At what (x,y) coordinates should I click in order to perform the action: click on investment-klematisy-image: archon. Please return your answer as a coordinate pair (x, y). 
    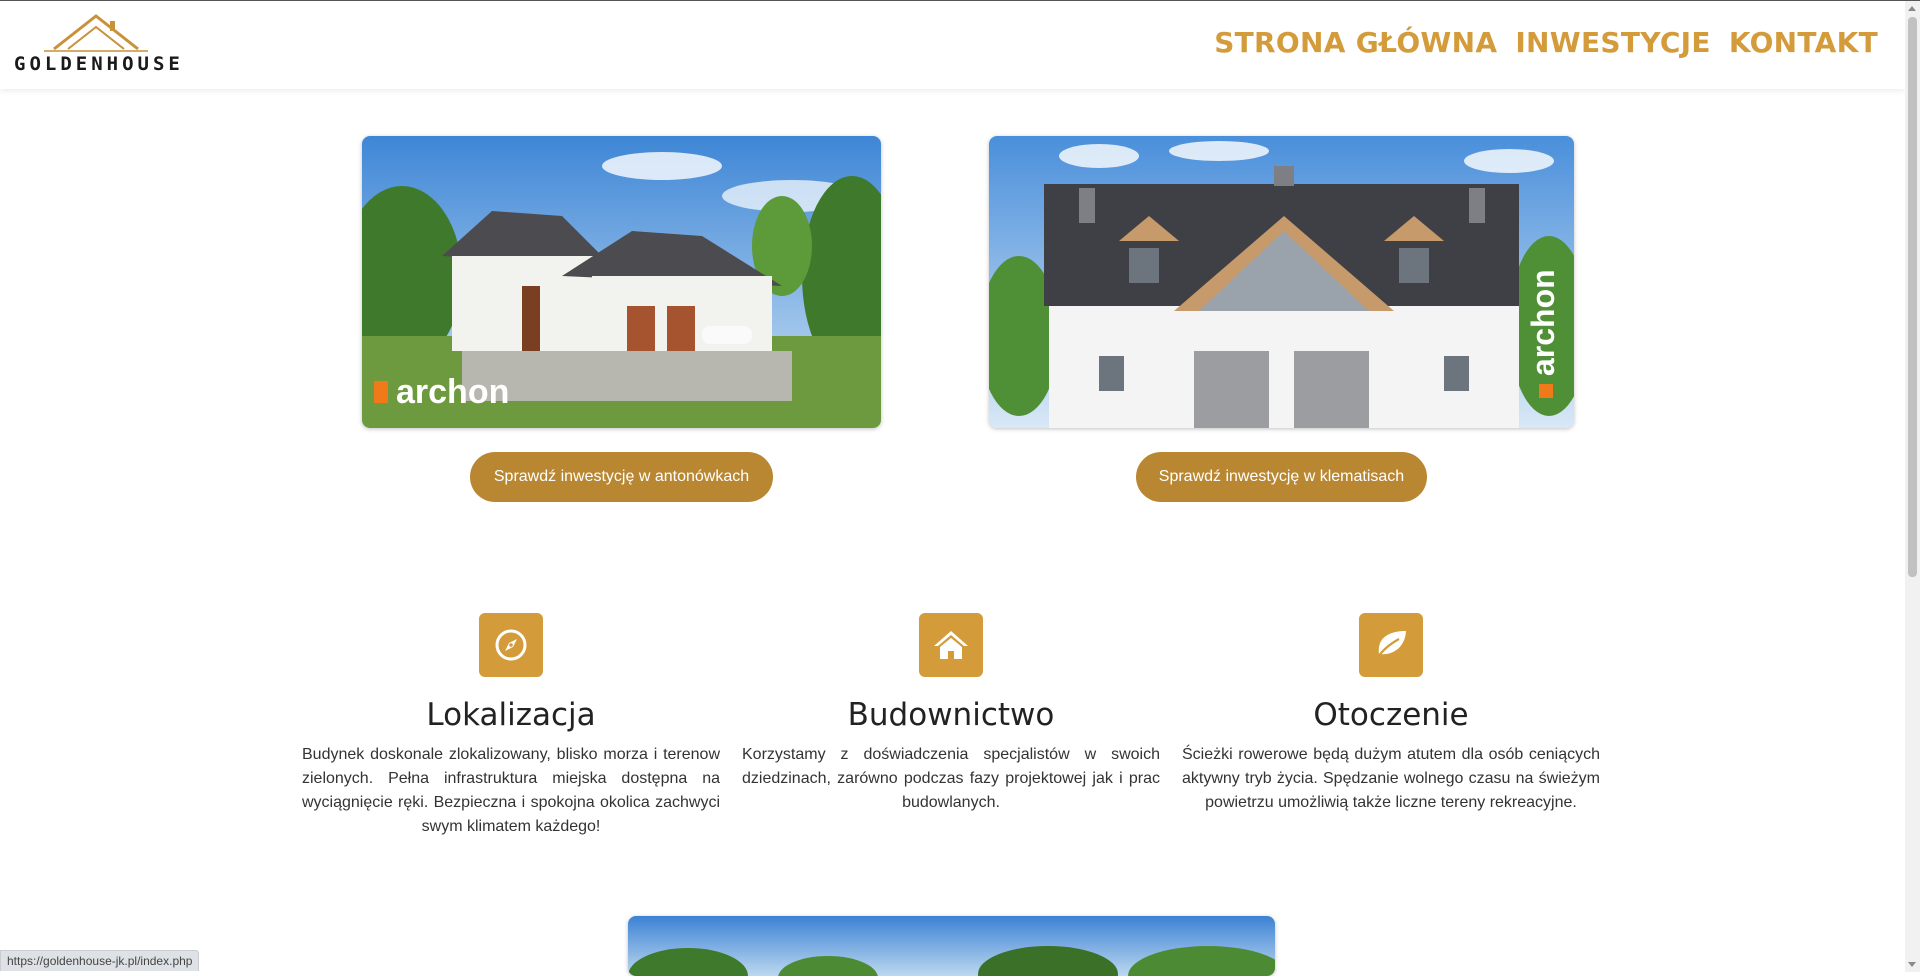
    Looking at the image, I should click on (1281, 282).